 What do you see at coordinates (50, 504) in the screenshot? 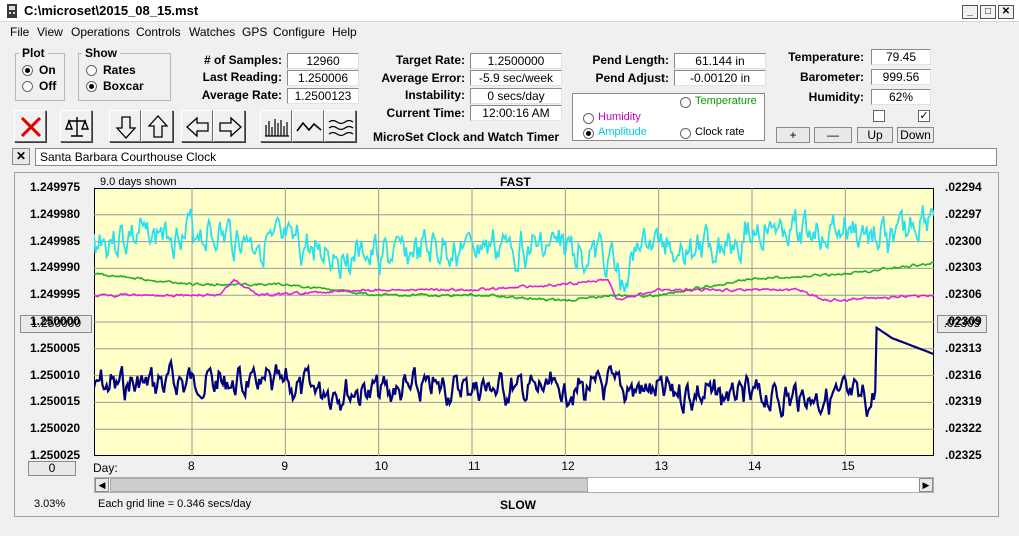
I see `percent-label: 3.03%` at bounding box center [50, 504].